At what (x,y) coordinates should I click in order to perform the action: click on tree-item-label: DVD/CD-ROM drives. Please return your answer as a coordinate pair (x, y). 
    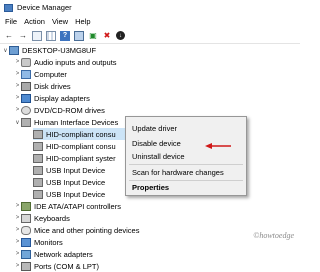
    Looking at the image, I should click on (69, 110).